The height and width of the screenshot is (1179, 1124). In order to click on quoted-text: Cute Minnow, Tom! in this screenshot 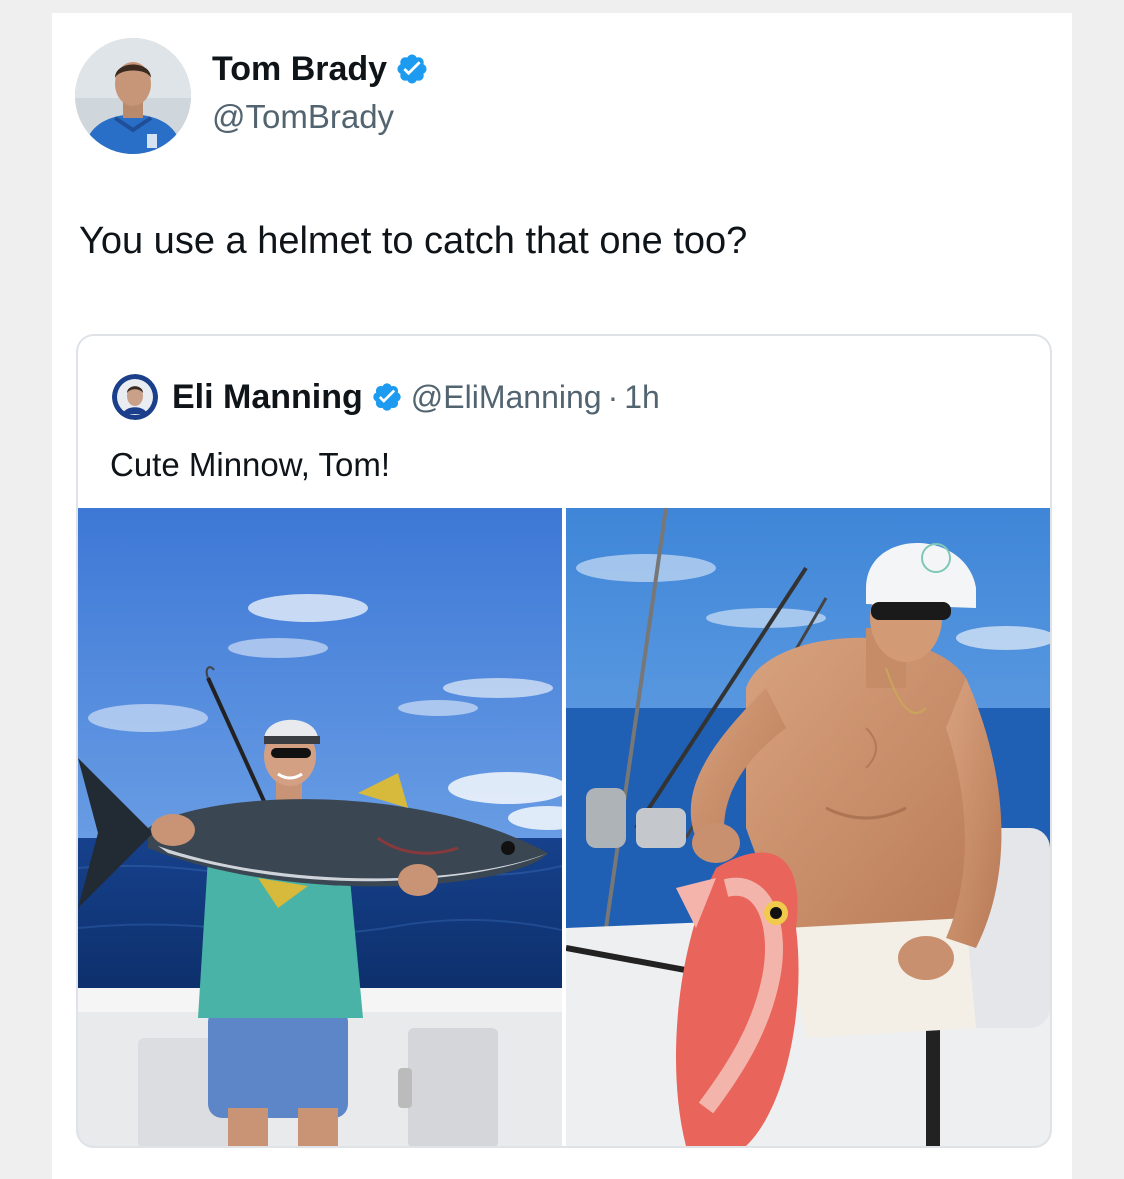, I will do `click(250, 464)`.